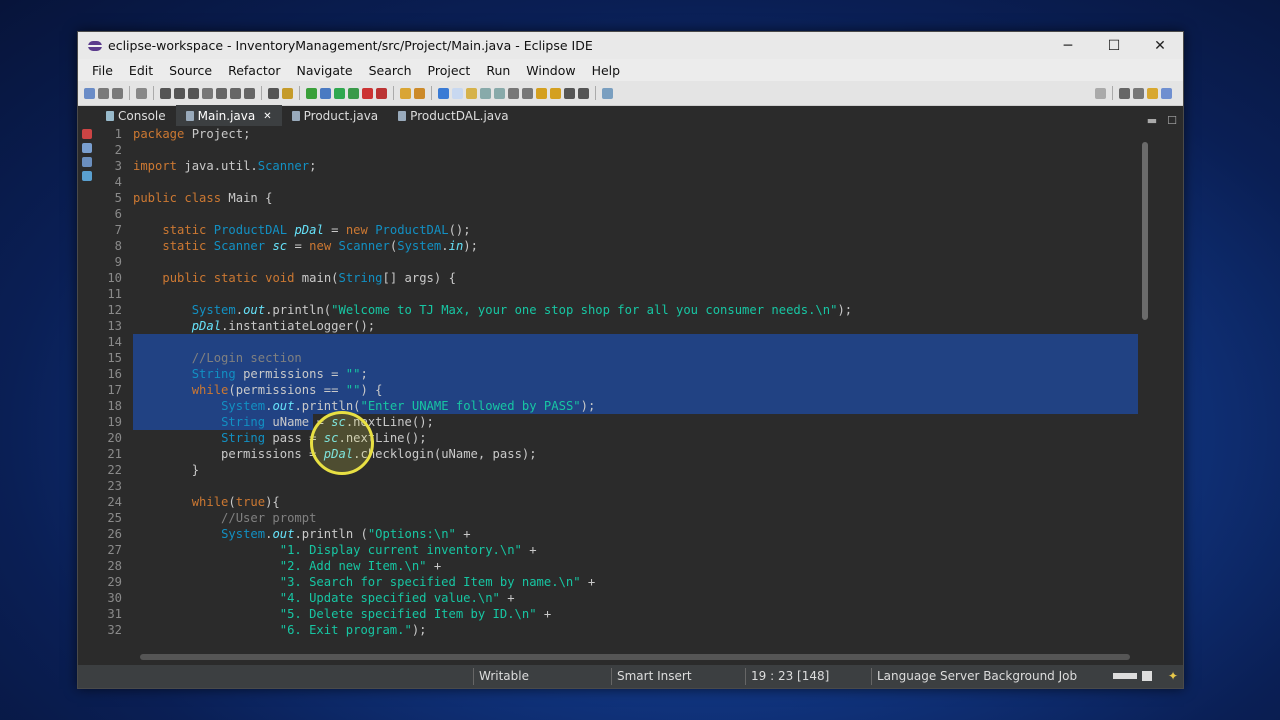  What do you see at coordinates (618, 294) in the screenshot?
I see `code-line: 11` at bounding box center [618, 294].